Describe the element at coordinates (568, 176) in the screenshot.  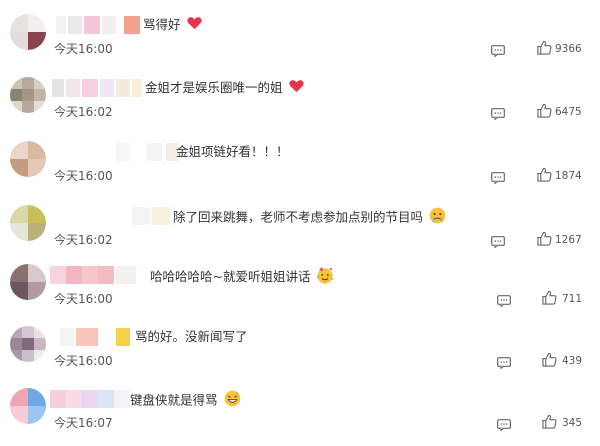
I see `like-count: 1874` at that location.